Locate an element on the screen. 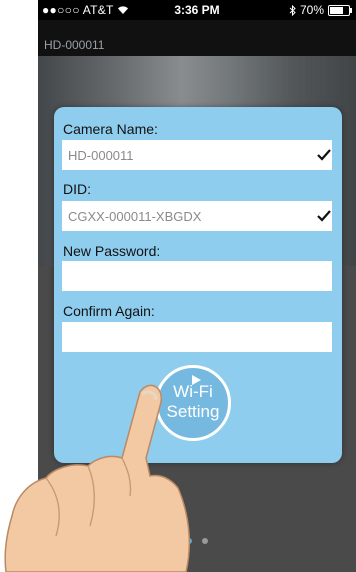 The width and height of the screenshot is (356, 572). confirm-password-label: Confirm Again: is located at coordinates (109, 311).